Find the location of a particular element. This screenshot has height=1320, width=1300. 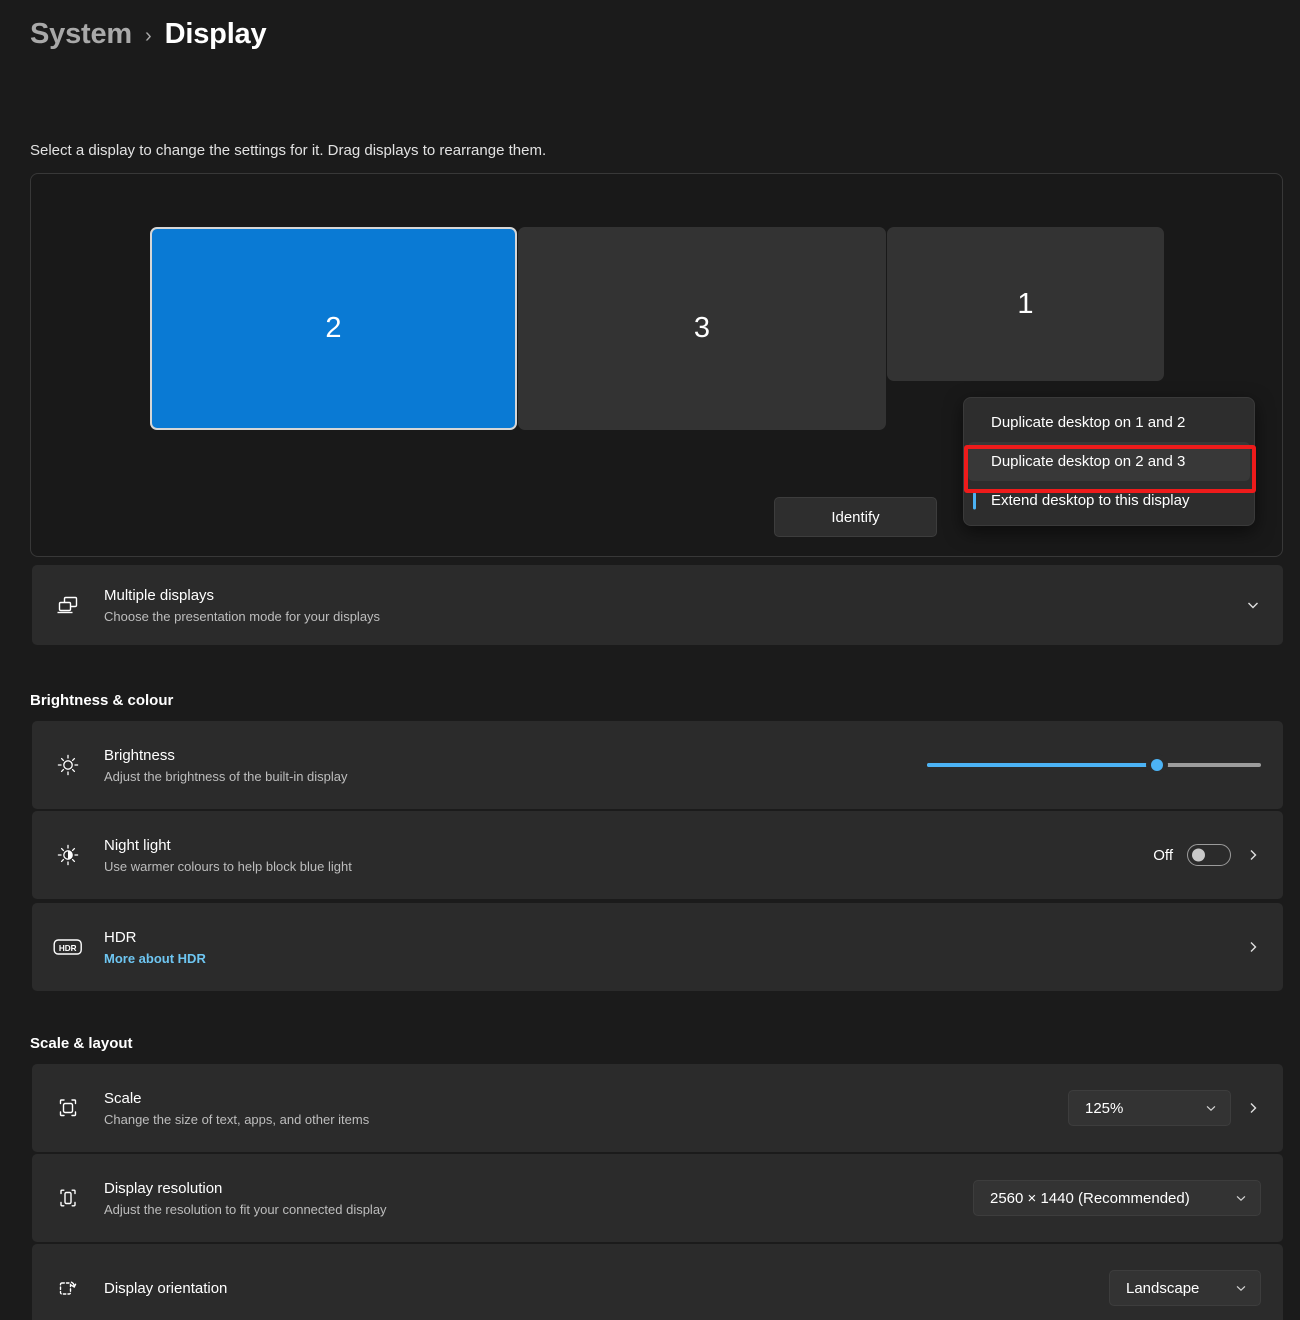

night-light-actions: Off is located at coordinates (1218, 855).